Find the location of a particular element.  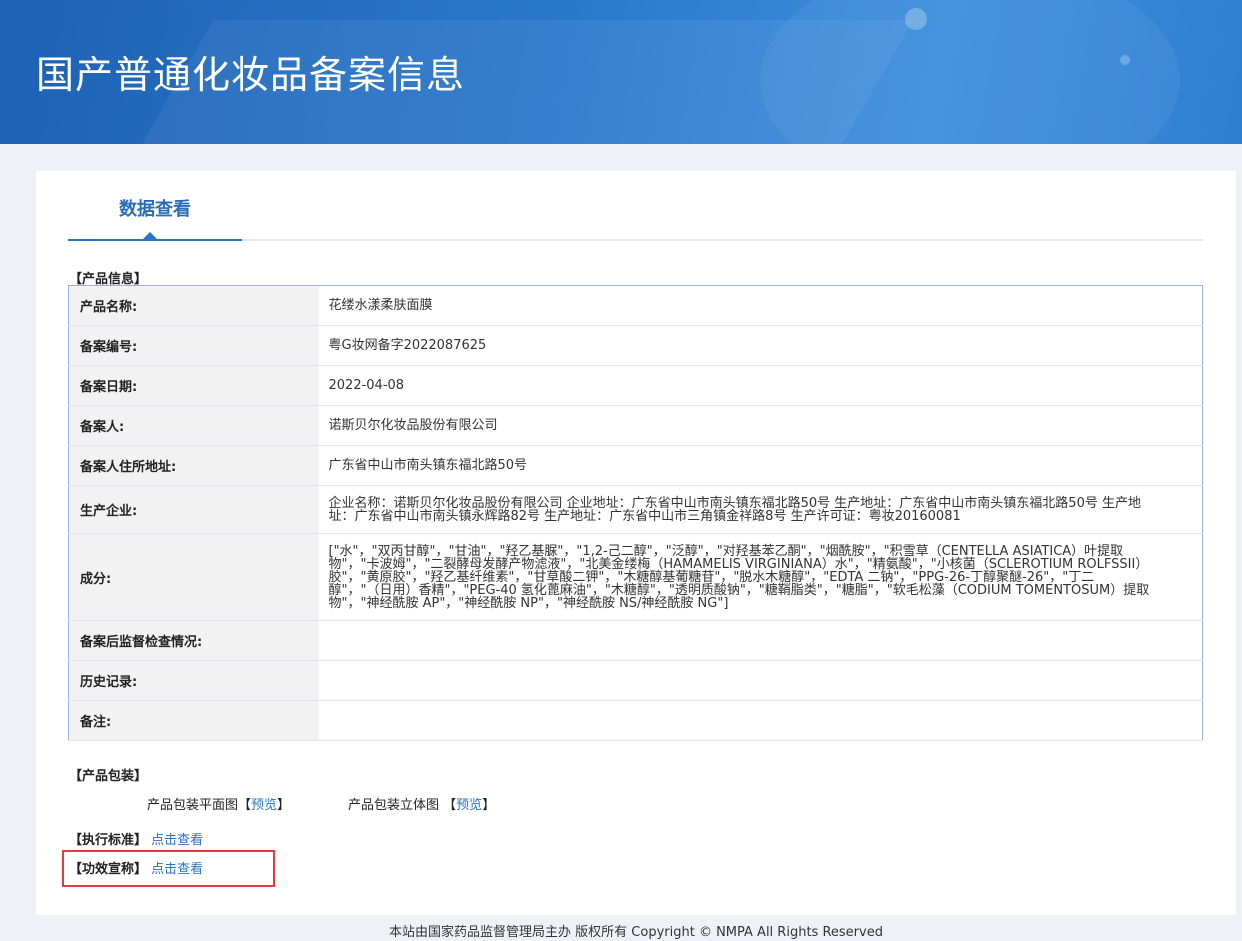

packaging-flat: 产品包装平面图【预览】 is located at coordinates (218, 803).